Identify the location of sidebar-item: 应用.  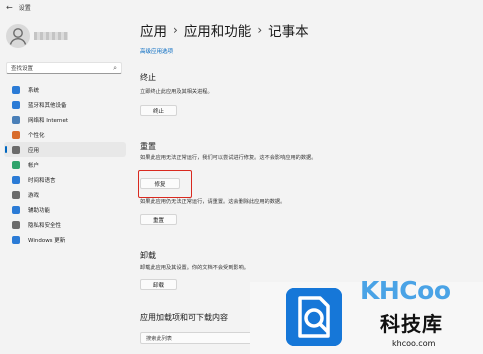
(65, 149).